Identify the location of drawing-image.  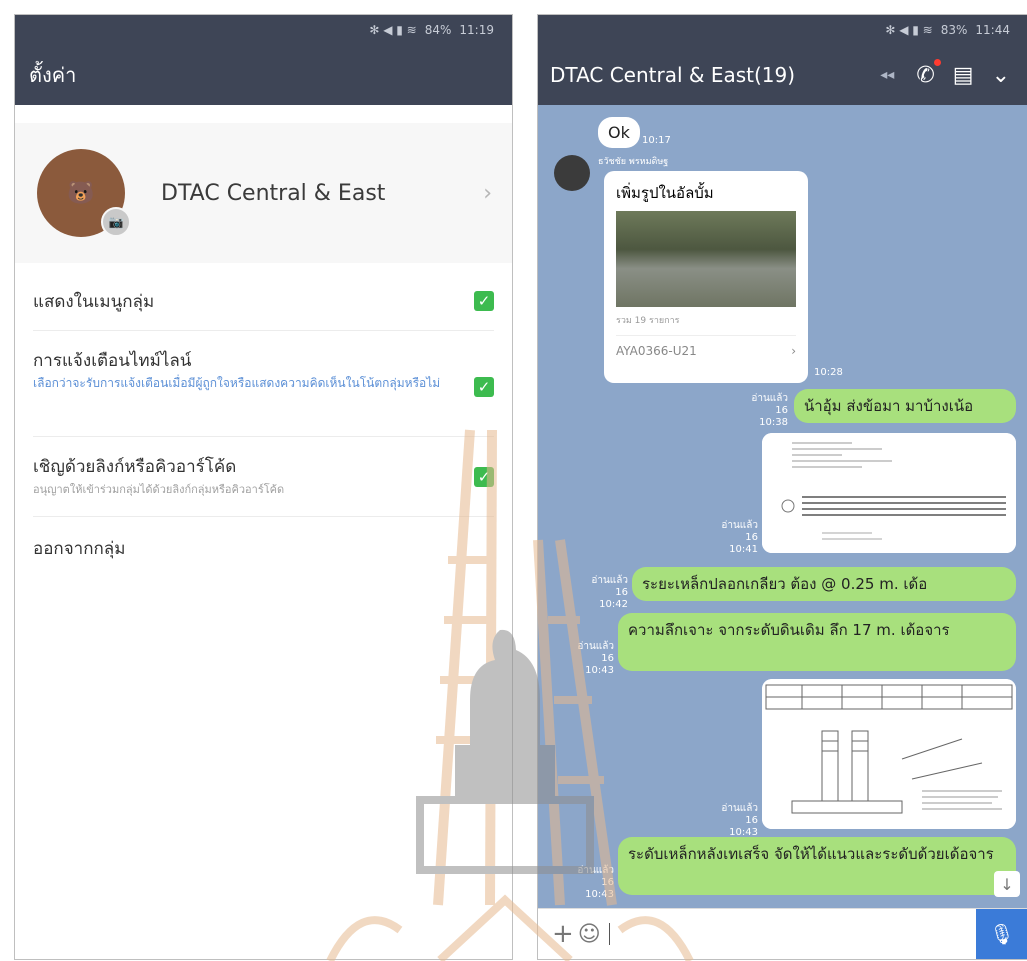
(889, 754).